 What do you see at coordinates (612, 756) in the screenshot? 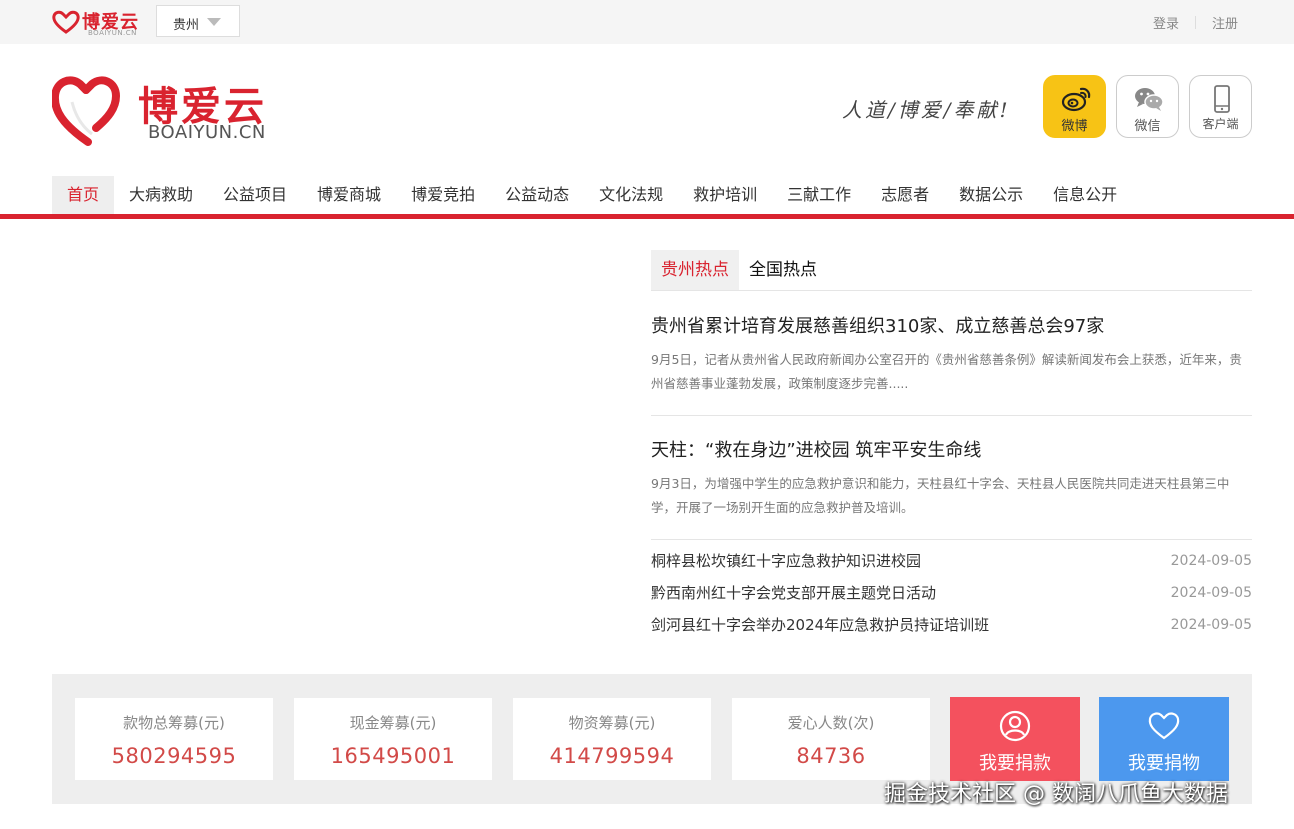
I see `stat-value: 414799594` at bounding box center [612, 756].